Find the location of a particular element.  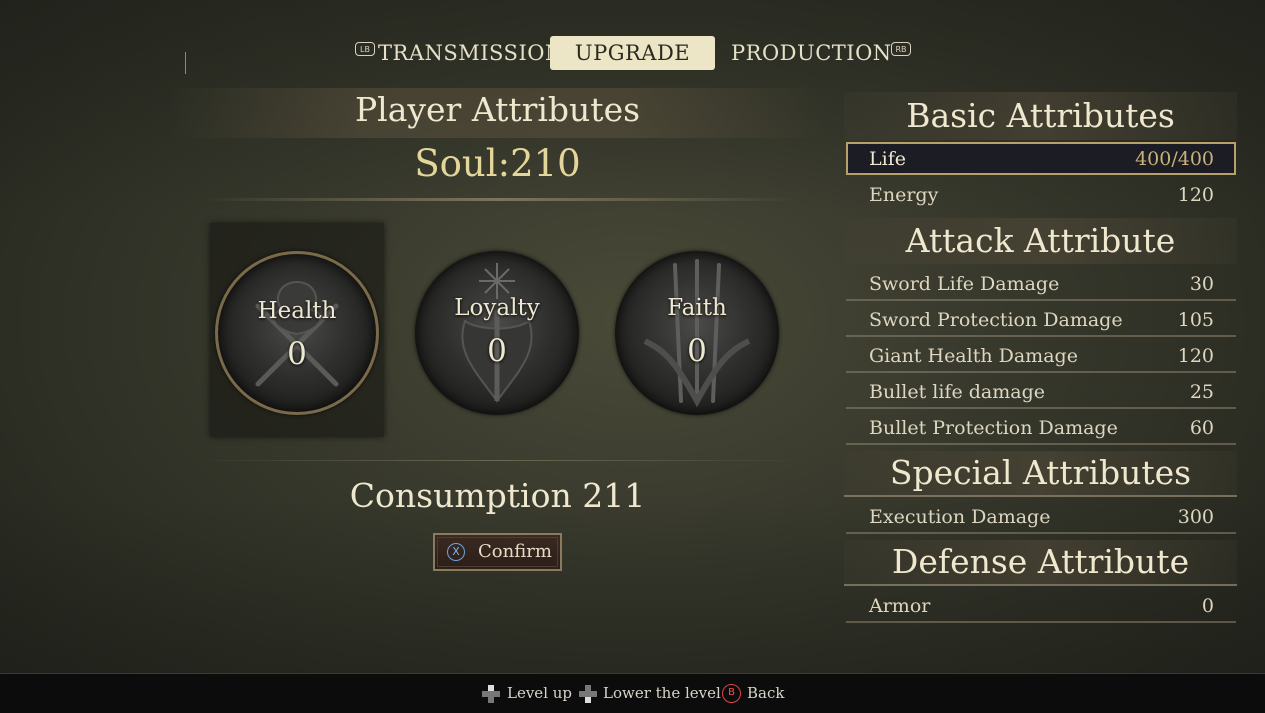

consumption-cost: Consumption 211 is located at coordinates (497, 495).